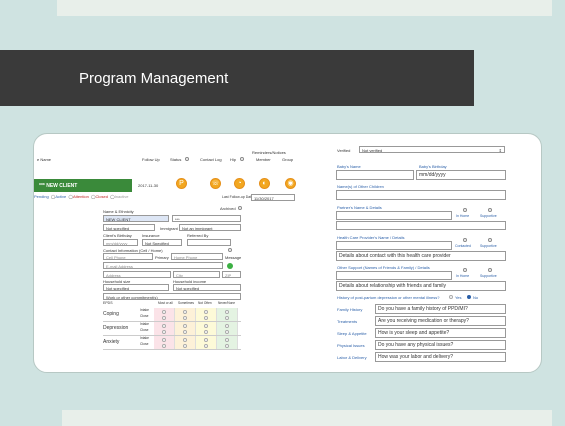 This screenshot has width=565, height=426. What do you see at coordinates (288, 159) in the screenshot?
I see `group-label: Group` at bounding box center [288, 159].